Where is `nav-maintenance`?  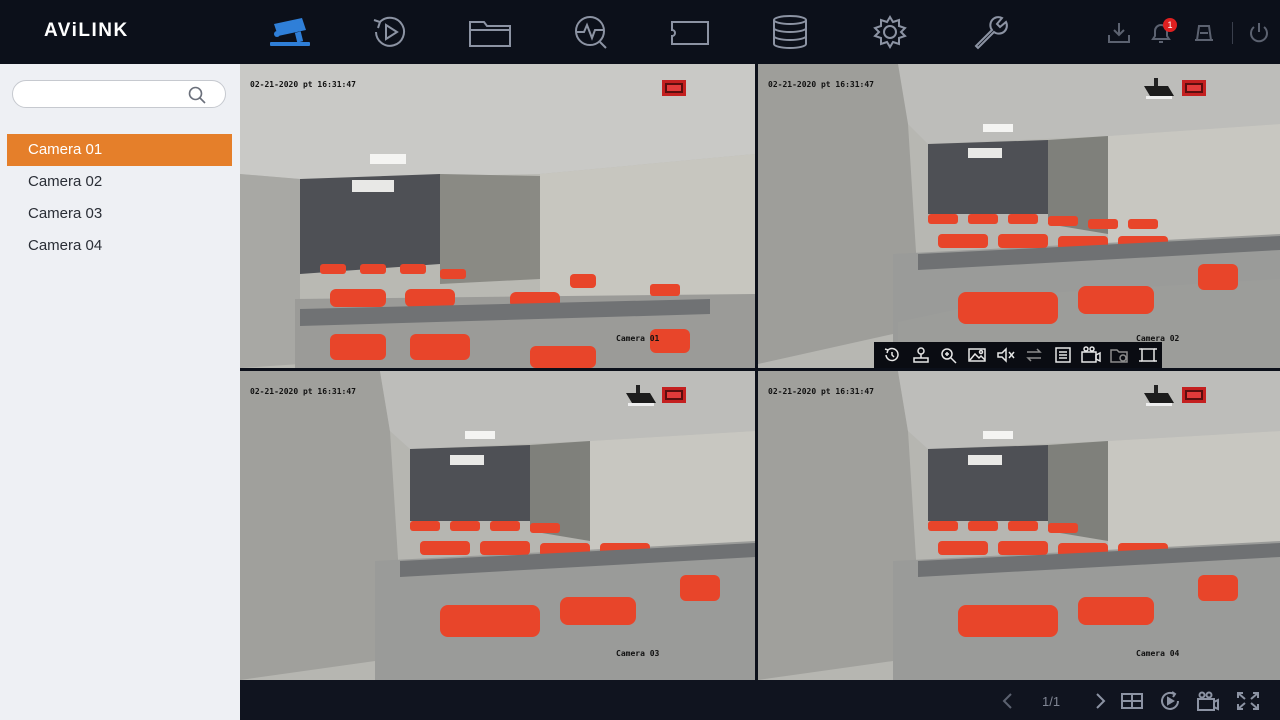 nav-maintenance is located at coordinates (990, 32).